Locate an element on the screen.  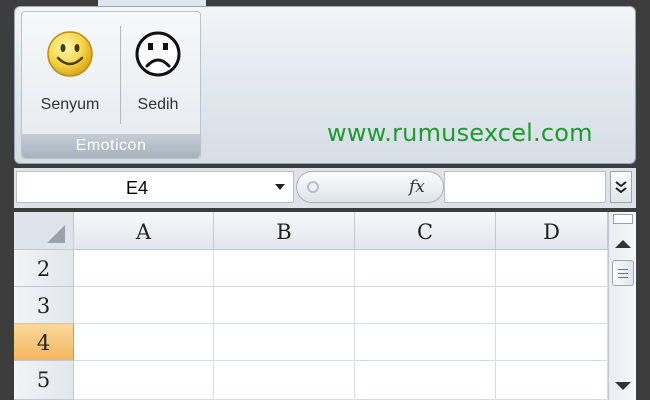
formula-input is located at coordinates (525, 187).